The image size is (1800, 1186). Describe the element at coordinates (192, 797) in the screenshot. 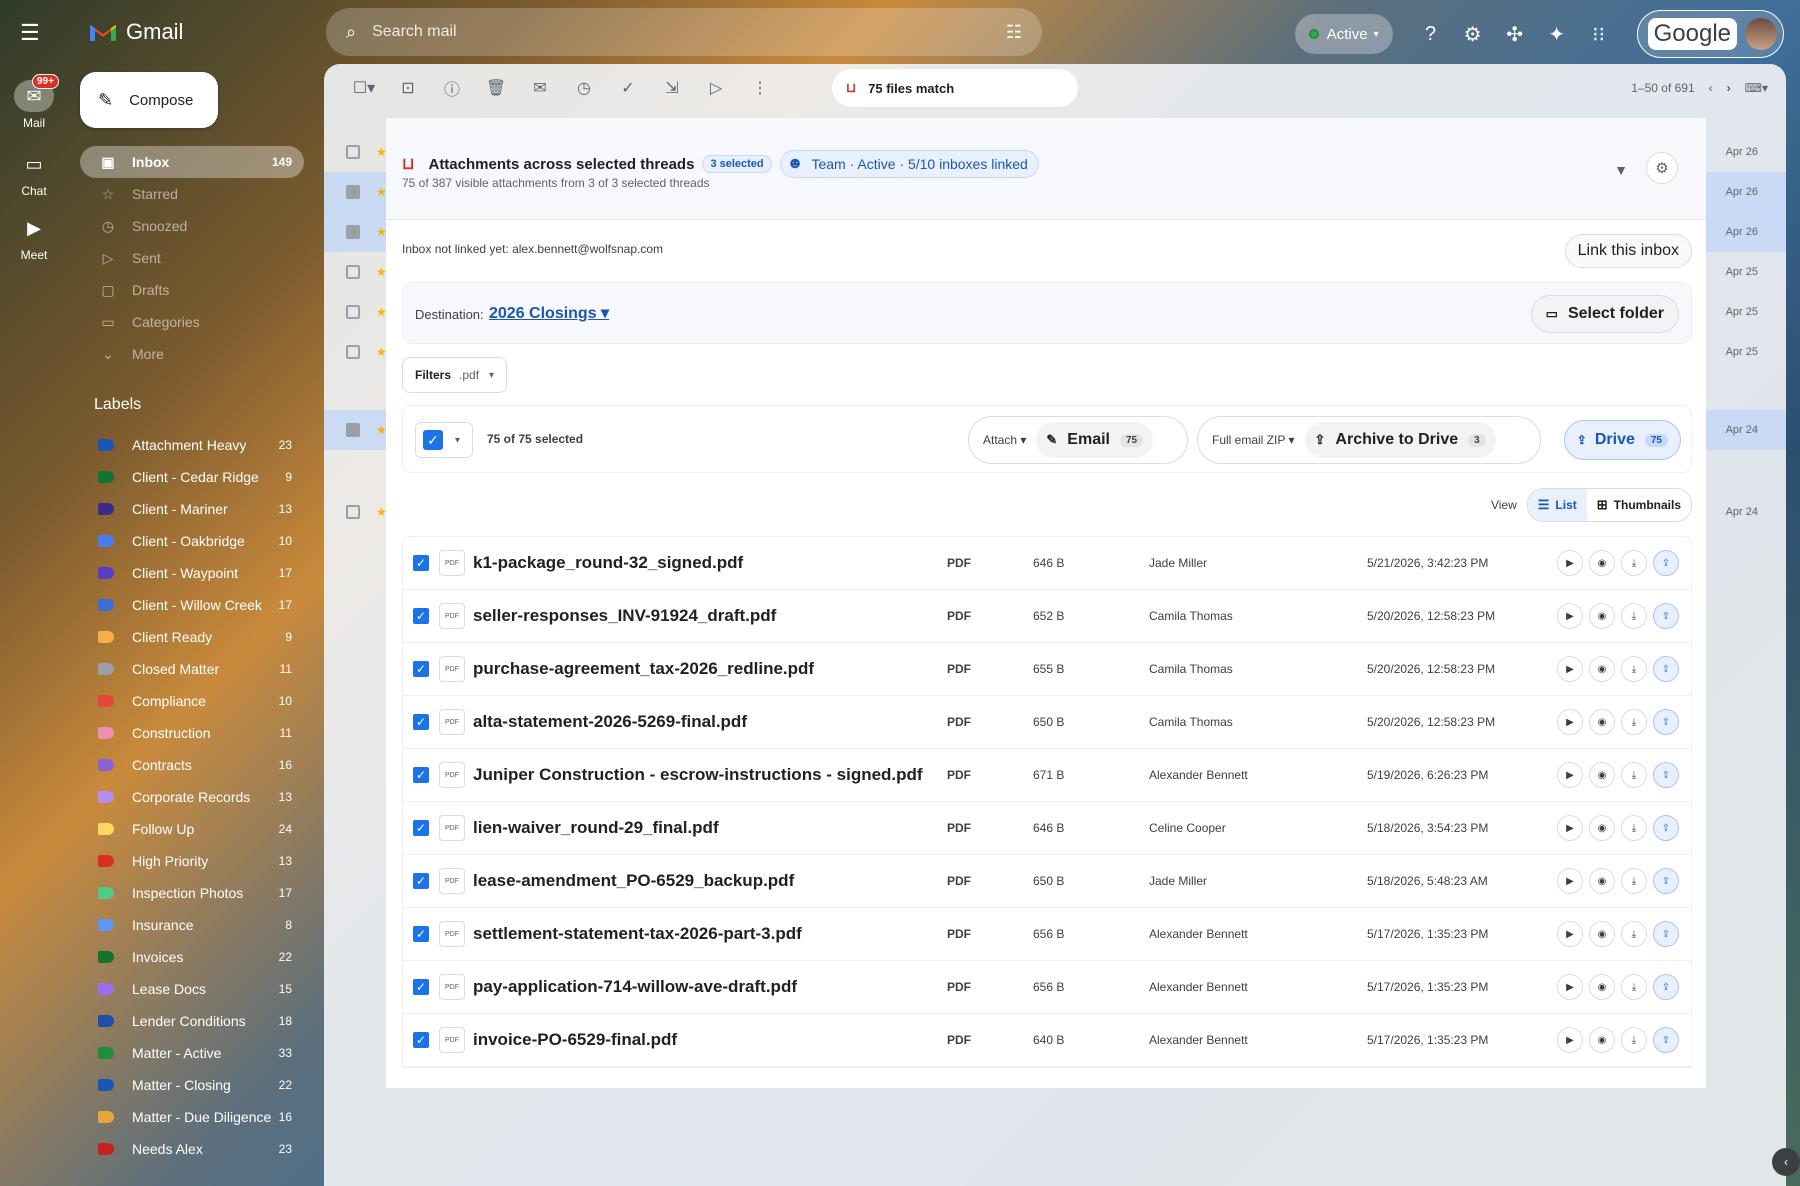

I see `label-item: Corporate Records 13` at that location.